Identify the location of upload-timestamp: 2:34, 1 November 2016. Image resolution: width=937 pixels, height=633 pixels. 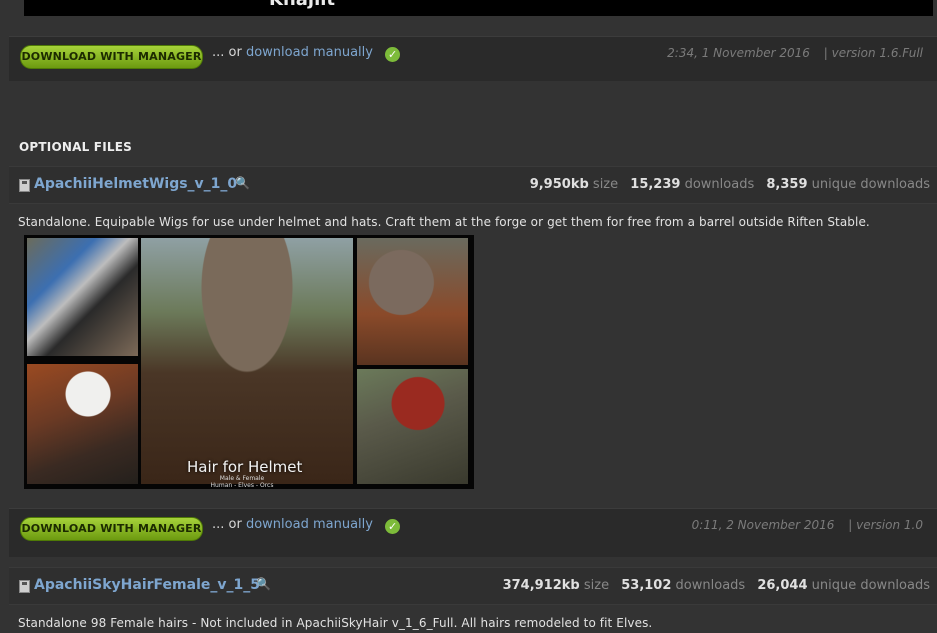
(738, 53).